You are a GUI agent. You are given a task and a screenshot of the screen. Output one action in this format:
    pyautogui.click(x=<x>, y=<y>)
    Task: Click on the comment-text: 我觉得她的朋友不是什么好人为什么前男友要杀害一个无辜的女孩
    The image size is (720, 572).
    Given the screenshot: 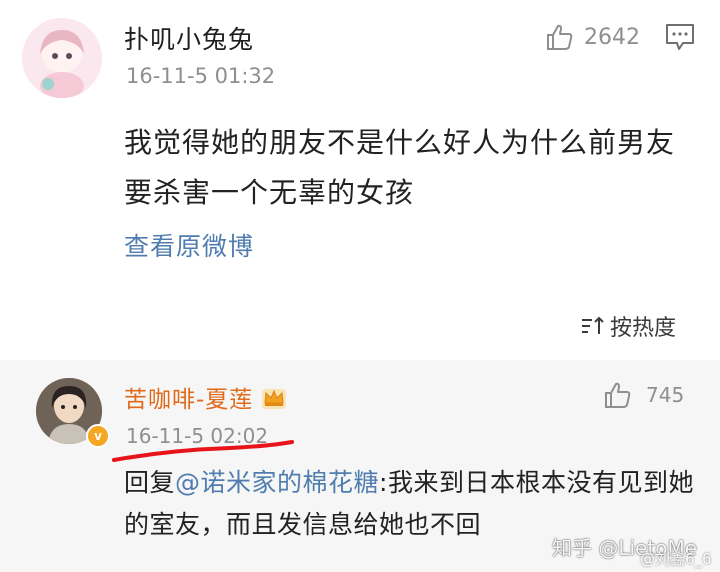 What is the action you would take?
    pyautogui.click(x=400, y=167)
    